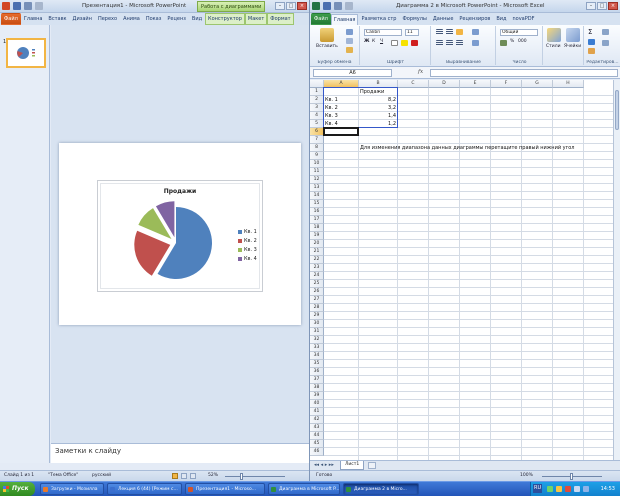 Image resolution: width=620 pixels, height=496 pixels. I want to click on legend-entry: Кв. 3, so click(247, 249).